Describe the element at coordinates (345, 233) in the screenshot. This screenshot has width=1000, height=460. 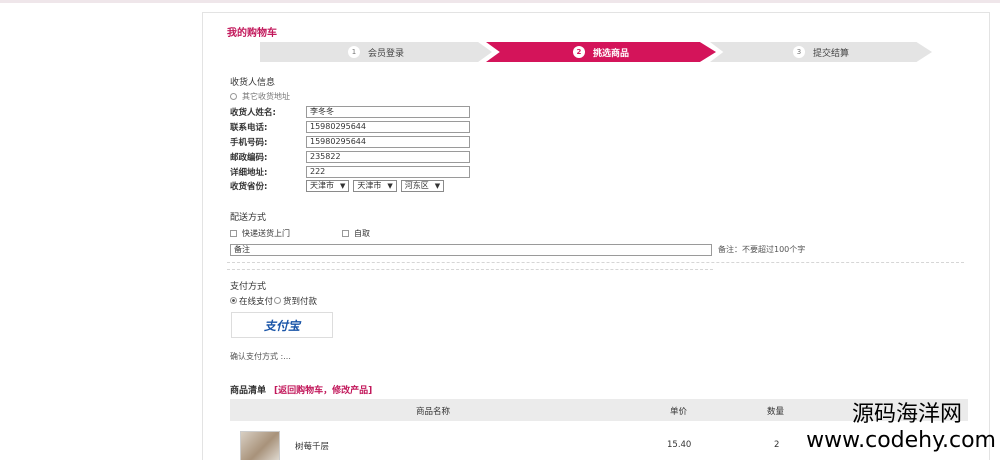
I see `delivery-pickup-checkbox` at that location.